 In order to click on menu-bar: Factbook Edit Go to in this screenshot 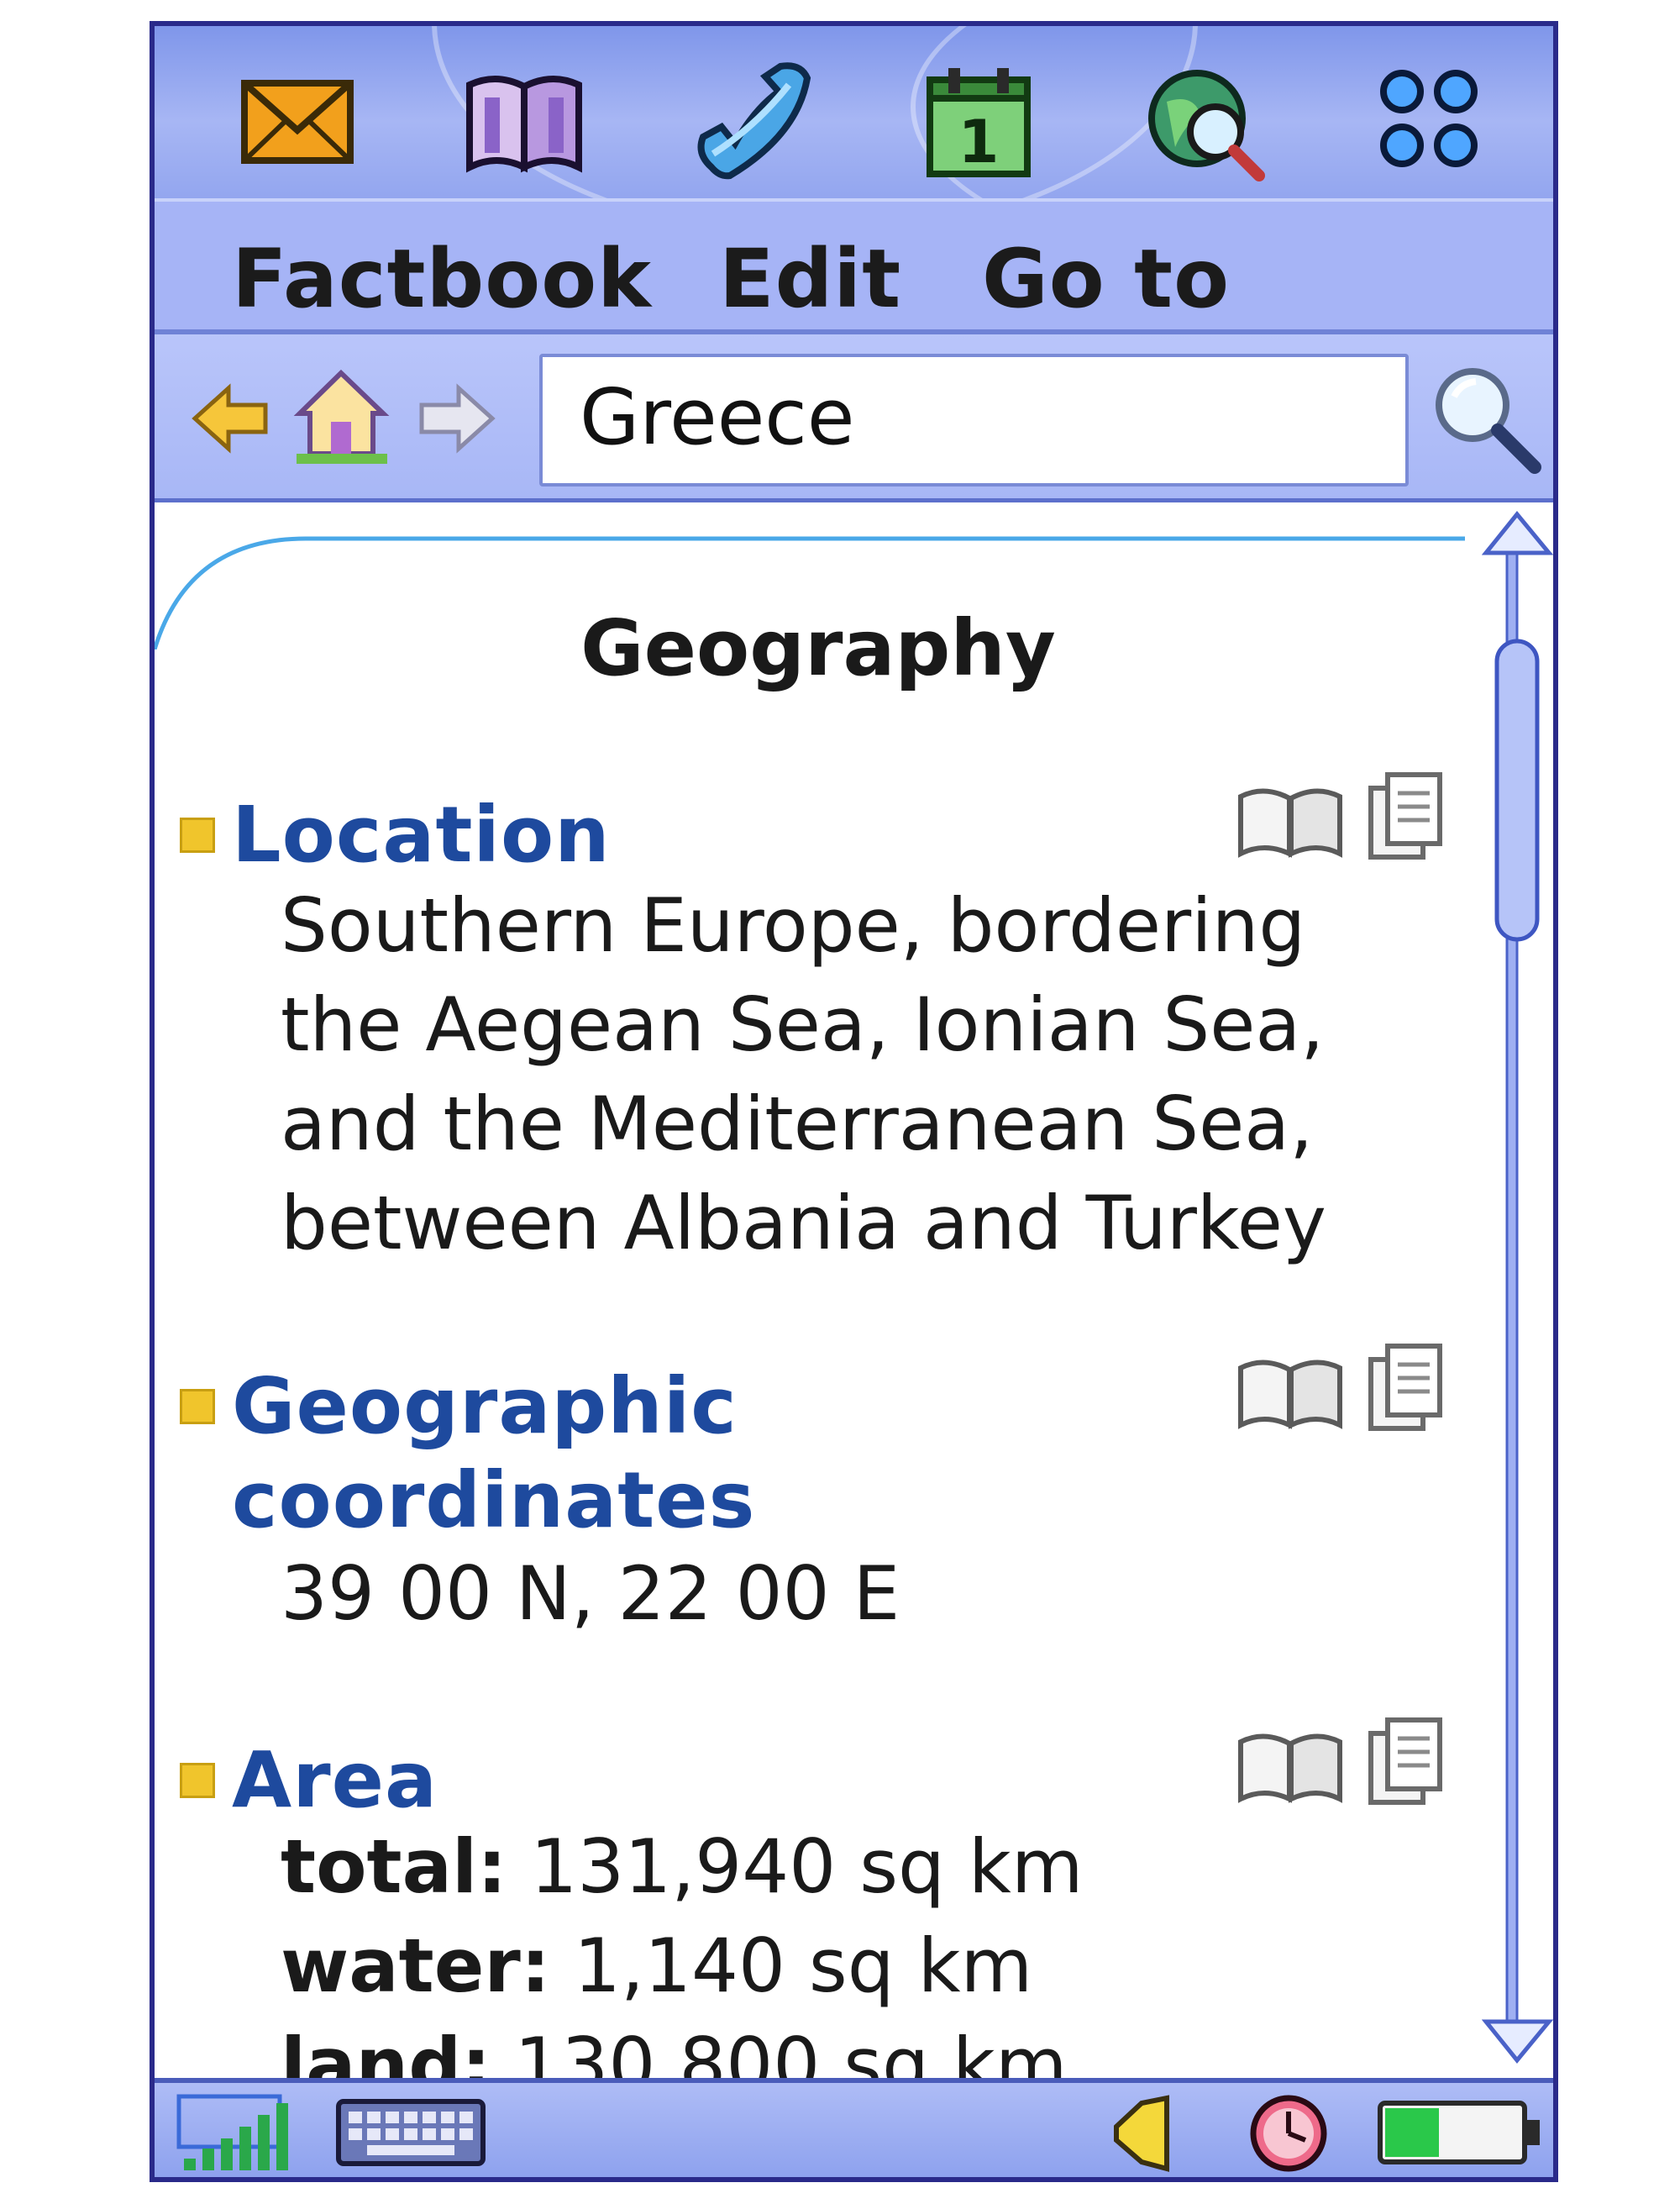, I will do `click(854, 266)`.